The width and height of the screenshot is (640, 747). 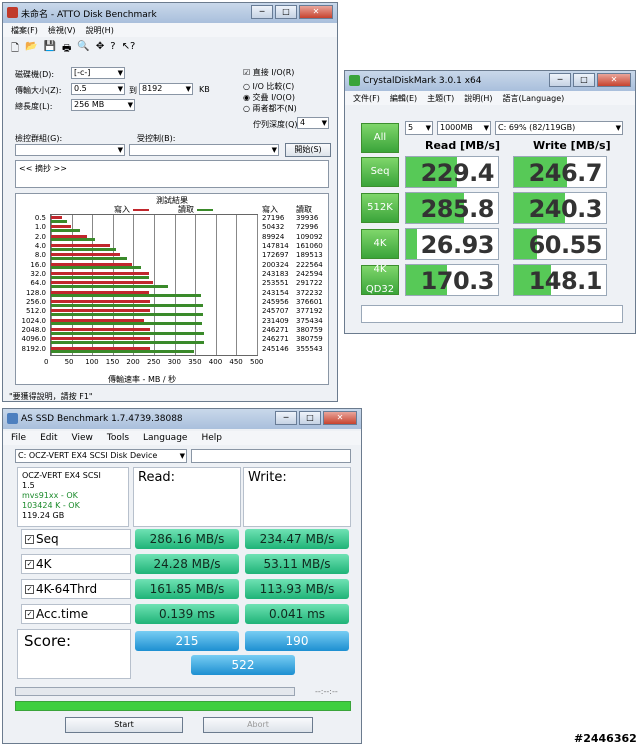 What do you see at coordinates (271, 456) in the screenshot?
I see `device-extra-field` at bounding box center [271, 456].